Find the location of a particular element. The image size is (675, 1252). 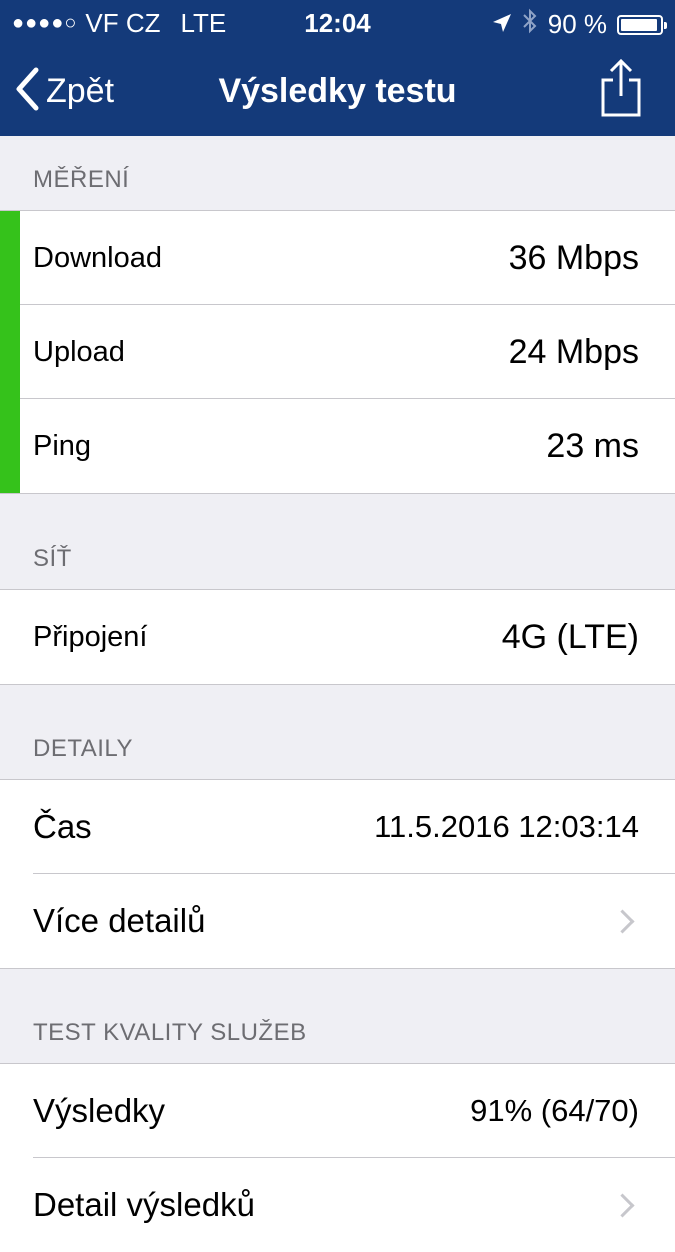

section-header-network: SÍŤ is located at coordinates (52, 558).